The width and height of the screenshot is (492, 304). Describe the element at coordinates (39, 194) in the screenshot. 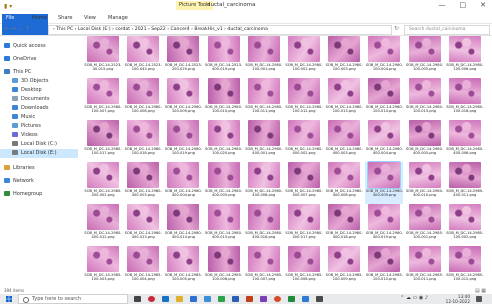

I see `nav-item: Homegroup` at that location.